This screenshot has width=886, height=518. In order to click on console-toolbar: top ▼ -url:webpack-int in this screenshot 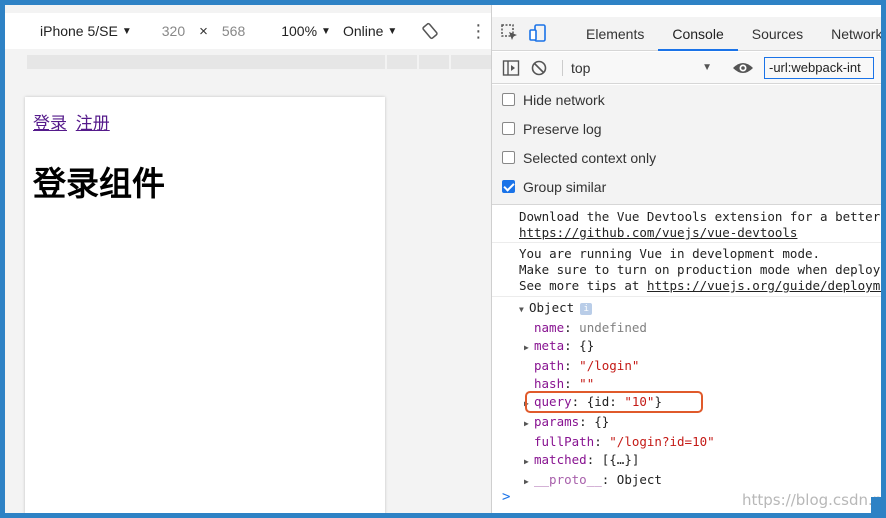, I will do `click(686, 68)`.